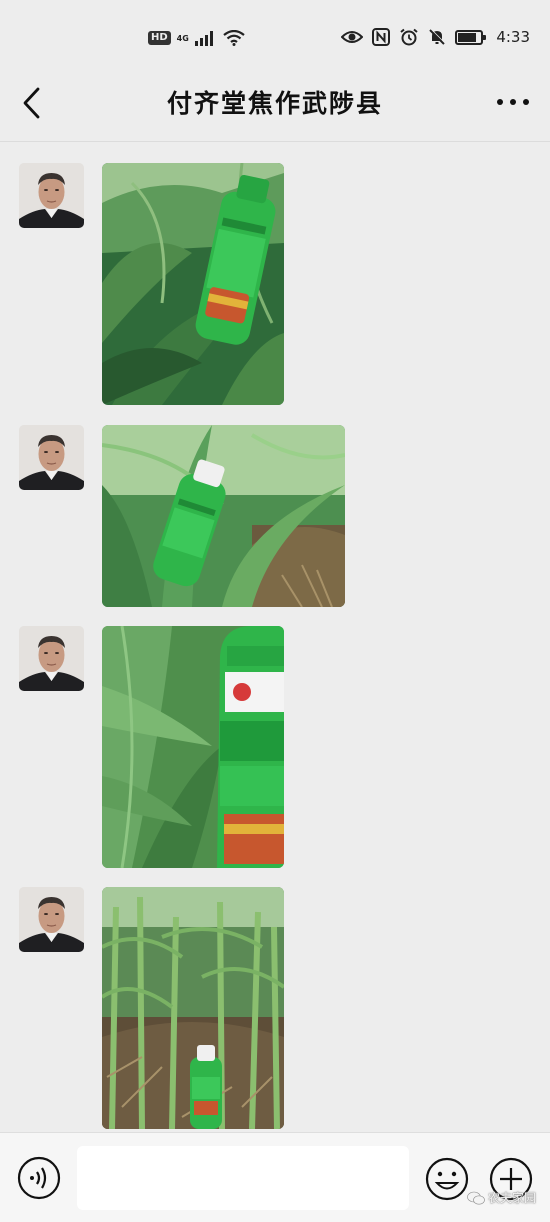 Image resolution: width=550 pixels, height=1222 pixels. I want to click on network-type: 4G, so click(182, 38).